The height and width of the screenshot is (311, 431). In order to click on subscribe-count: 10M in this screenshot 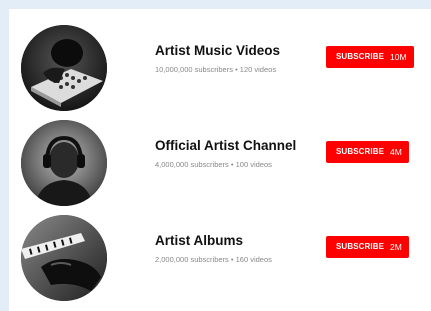, I will do `click(398, 57)`.